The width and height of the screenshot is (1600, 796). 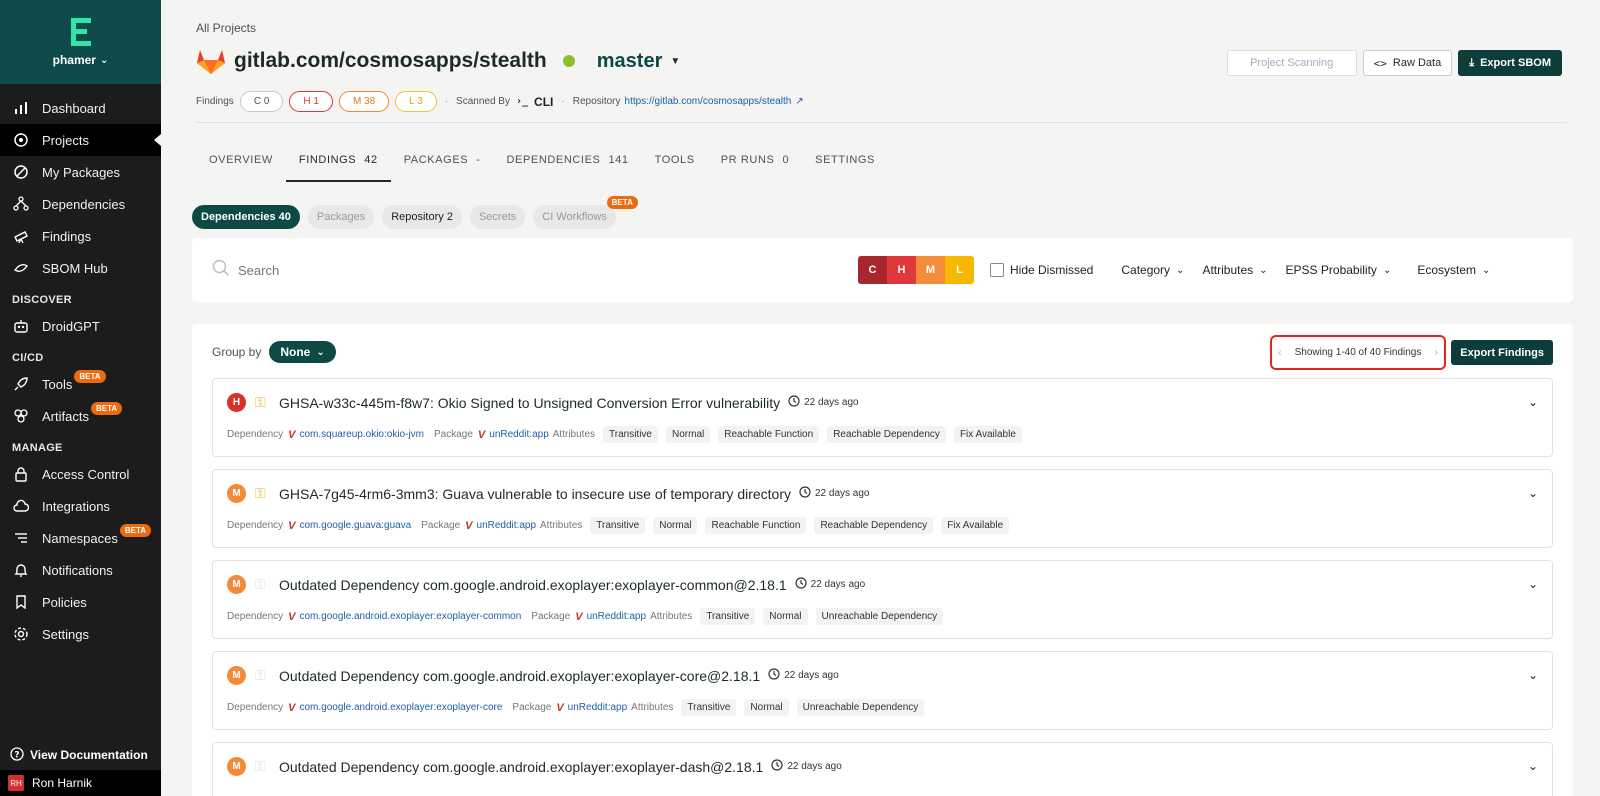 What do you see at coordinates (585, 212) in the screenshot?
I see `chip-ci-workflows: CI Workflows BETA` at bounding box center [585, 212].